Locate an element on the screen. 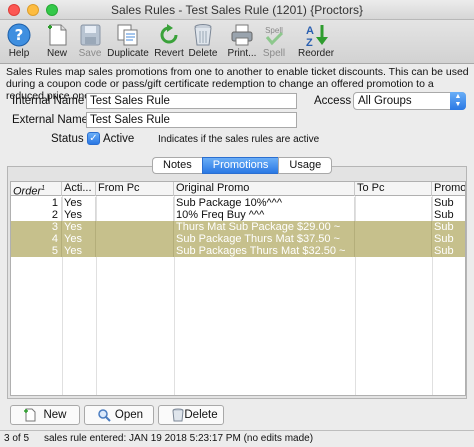 Image resolution: width=474 pixels, height=447 pixels. revert-button: Revert is located at coordinates (169, 42).